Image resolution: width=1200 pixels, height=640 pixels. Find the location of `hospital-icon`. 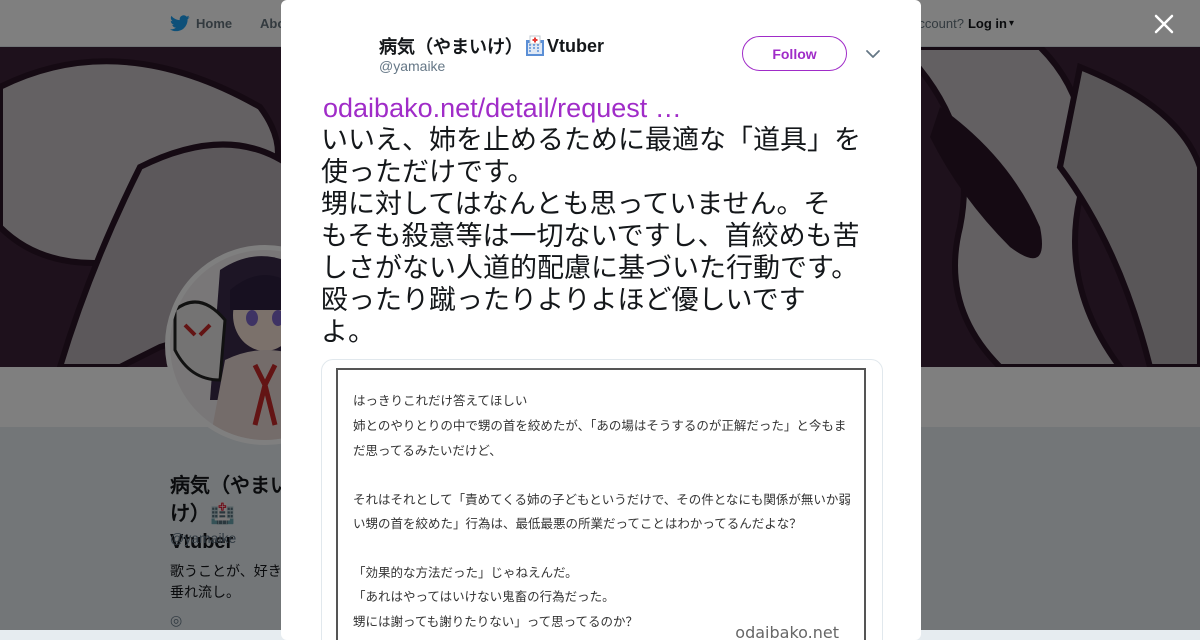

hospital-icon is located at coordinates (535, 45).